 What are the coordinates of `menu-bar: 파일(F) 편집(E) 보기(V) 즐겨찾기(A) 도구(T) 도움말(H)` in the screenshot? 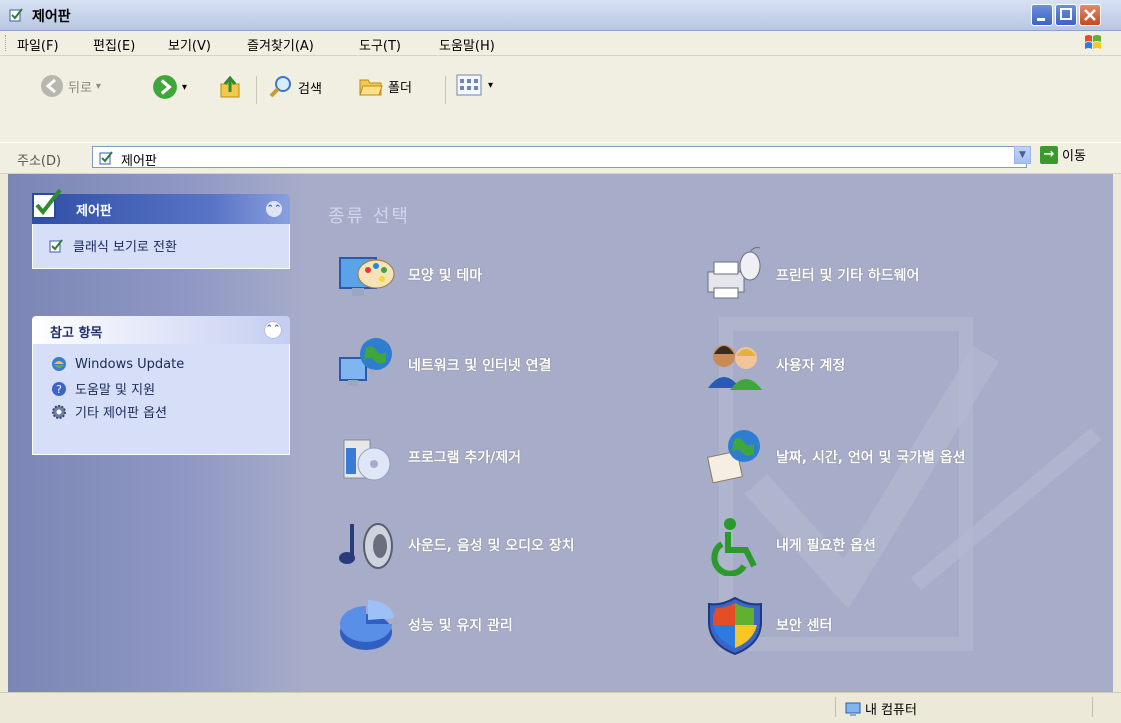 It's located at (560, 43).